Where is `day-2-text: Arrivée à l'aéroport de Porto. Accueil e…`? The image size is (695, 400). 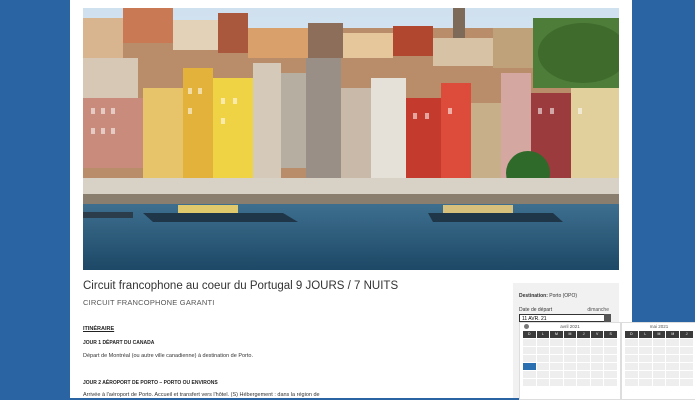
day-2-text: Arrivée à l'aéroport de Porto. Accueil e… is located at coordinates (201, 395).